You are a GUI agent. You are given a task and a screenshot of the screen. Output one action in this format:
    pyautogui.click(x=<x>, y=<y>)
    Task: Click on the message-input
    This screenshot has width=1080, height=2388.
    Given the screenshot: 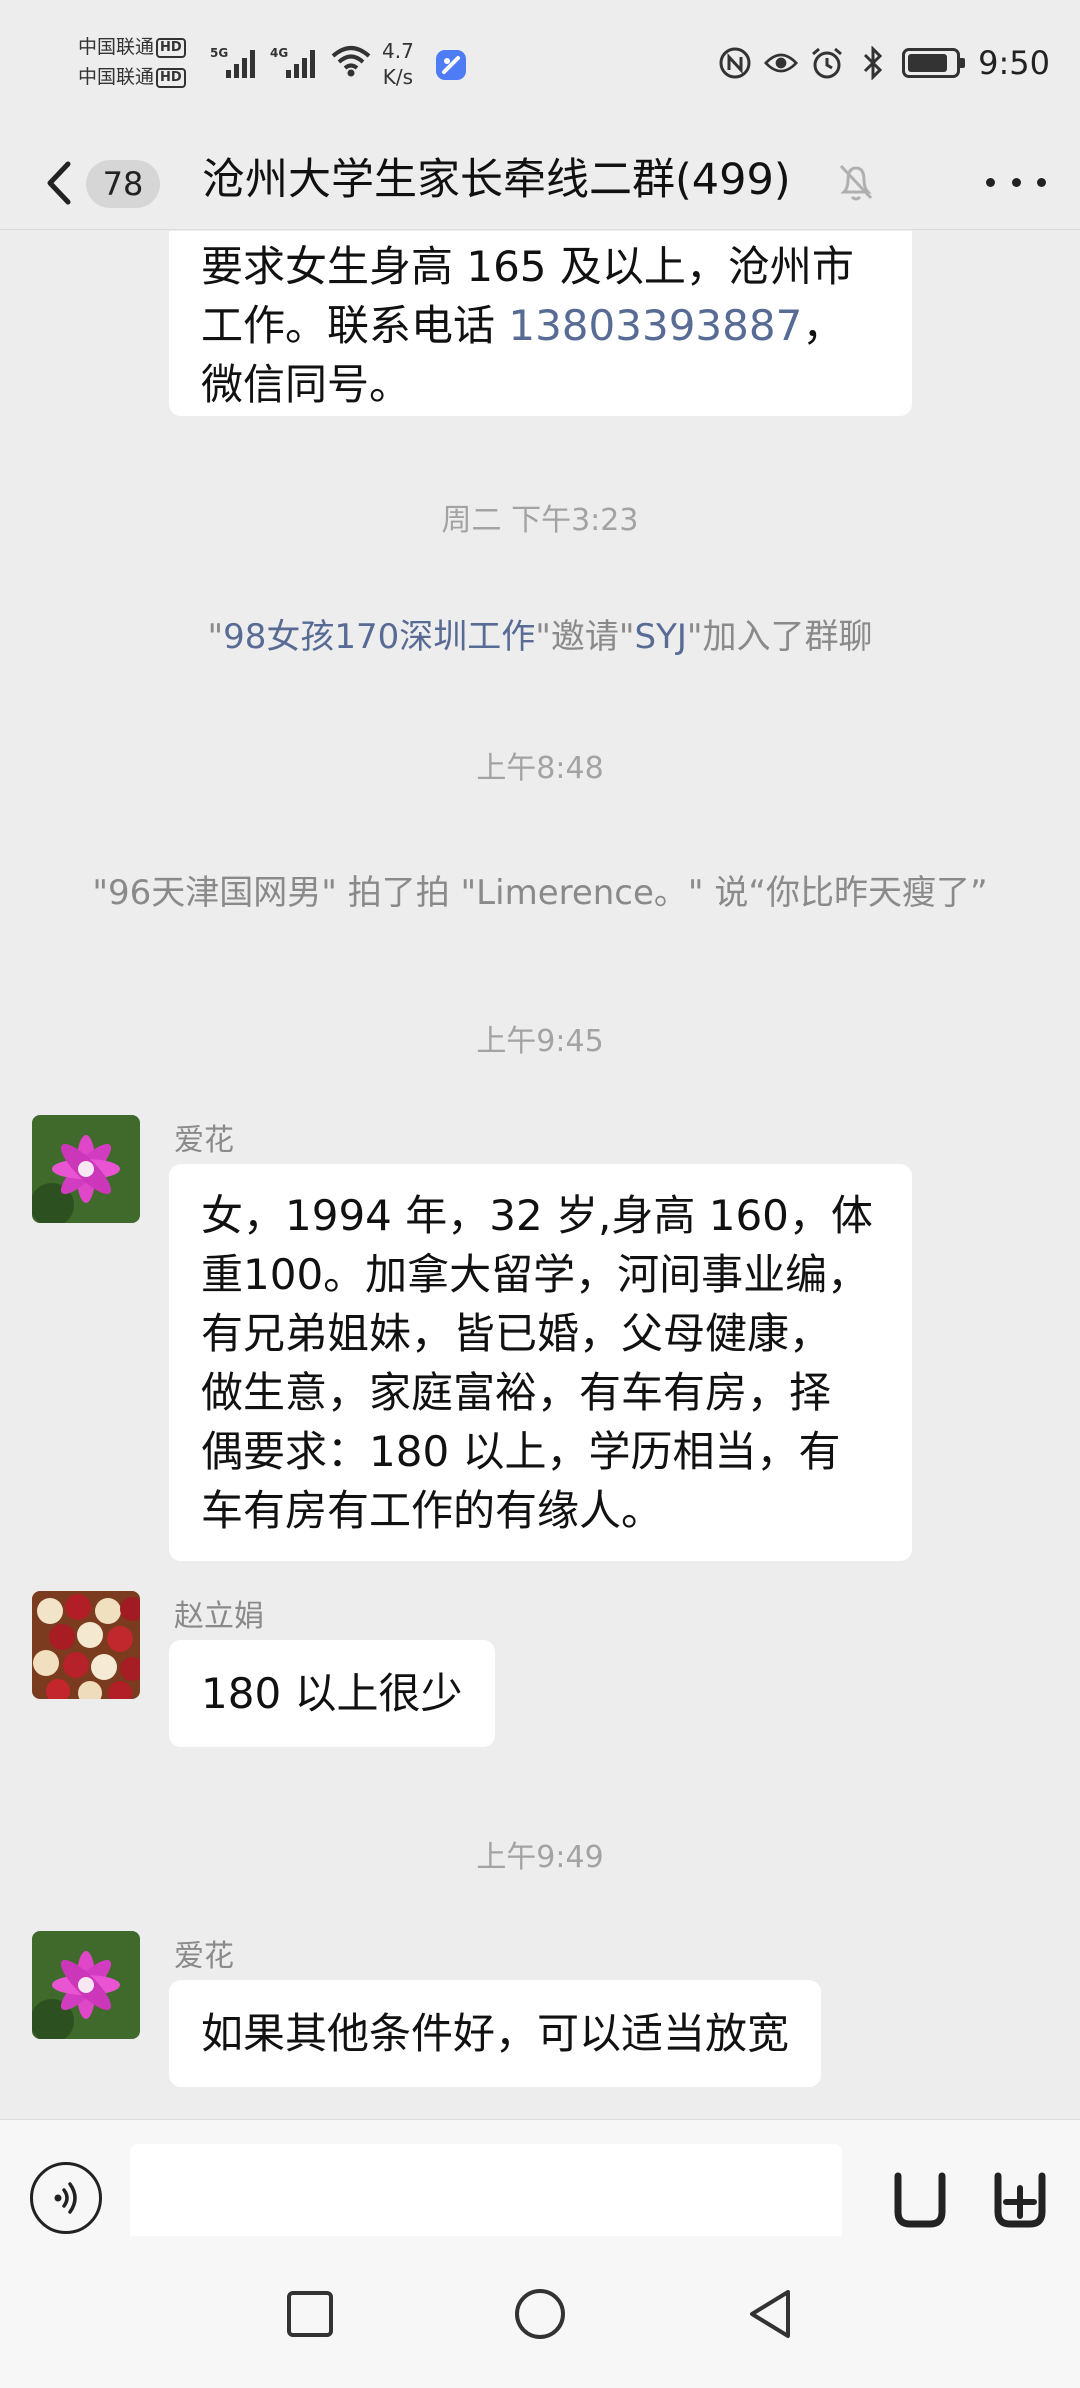 What is the action you would take?
    pyautogui.click(x=486, y=2197)
    